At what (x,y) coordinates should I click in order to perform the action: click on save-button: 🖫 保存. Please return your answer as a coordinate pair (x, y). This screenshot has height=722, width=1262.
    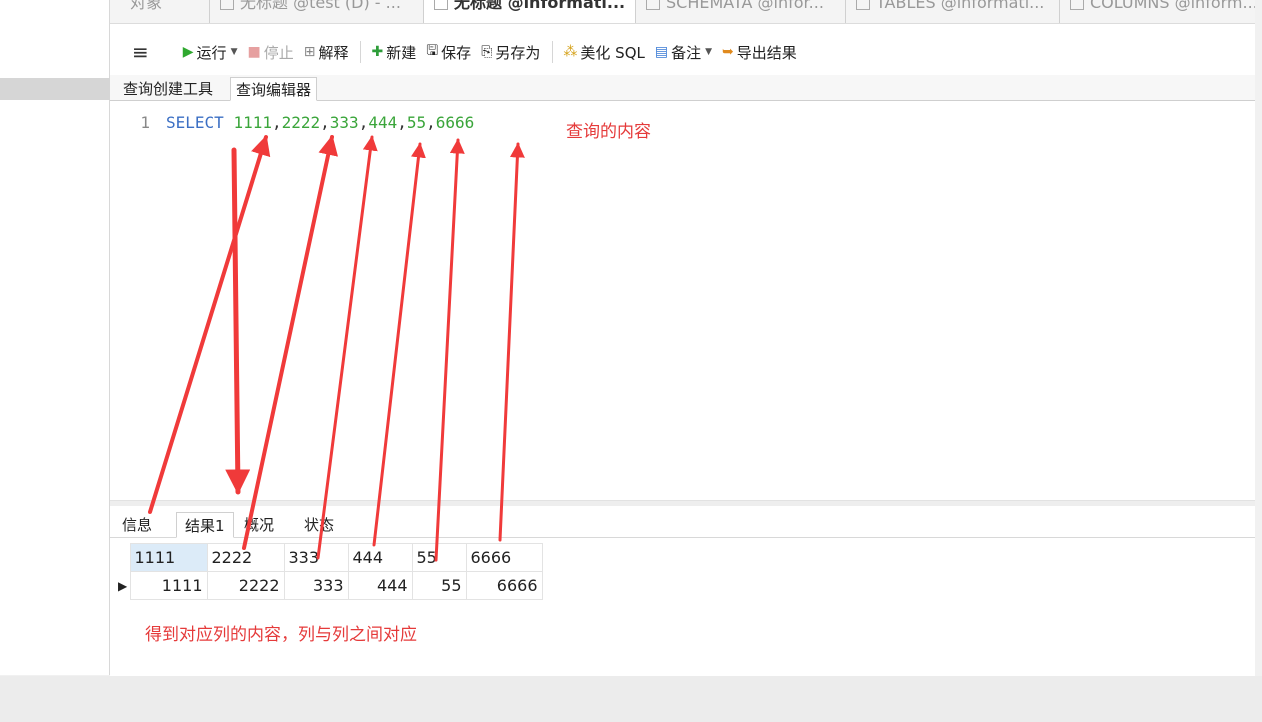
    Looking at the image, I should click on (448, 52).